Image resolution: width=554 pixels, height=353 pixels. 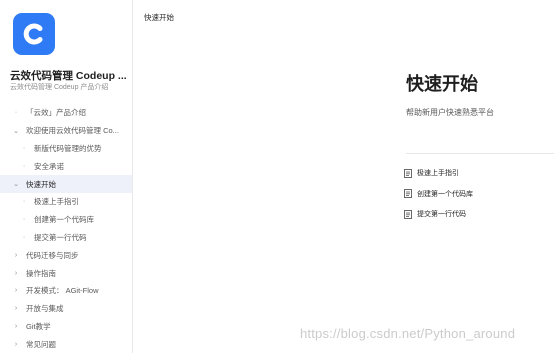 What do you see at coordinates (41, 273) in the screenshot?
I see `sidebar-item-label: 操作指南` at bounding box center [41, 273].